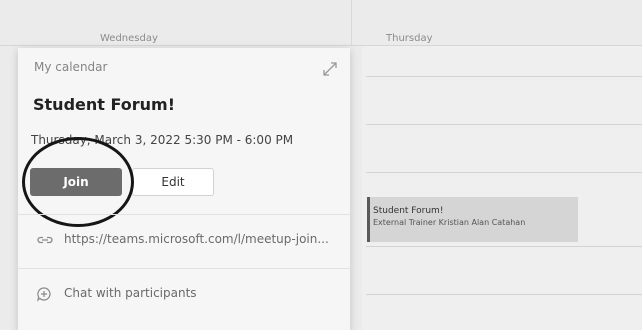 Image resolution: width=642 pixels, height=330 pixels. What do you see at coordinates (76, 182) in the screenshot?
I see `join-button: Join` at bounding box center [76, 182].